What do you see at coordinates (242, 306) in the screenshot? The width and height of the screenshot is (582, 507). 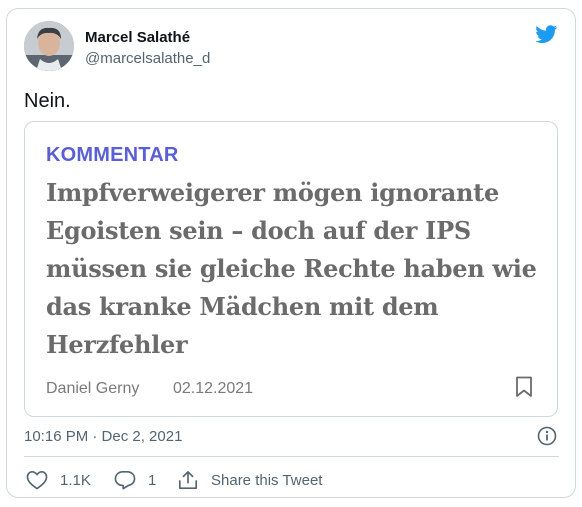 I see `card-title-line: das kranke Mädchen mit dem` at bounding box center [242, 306].